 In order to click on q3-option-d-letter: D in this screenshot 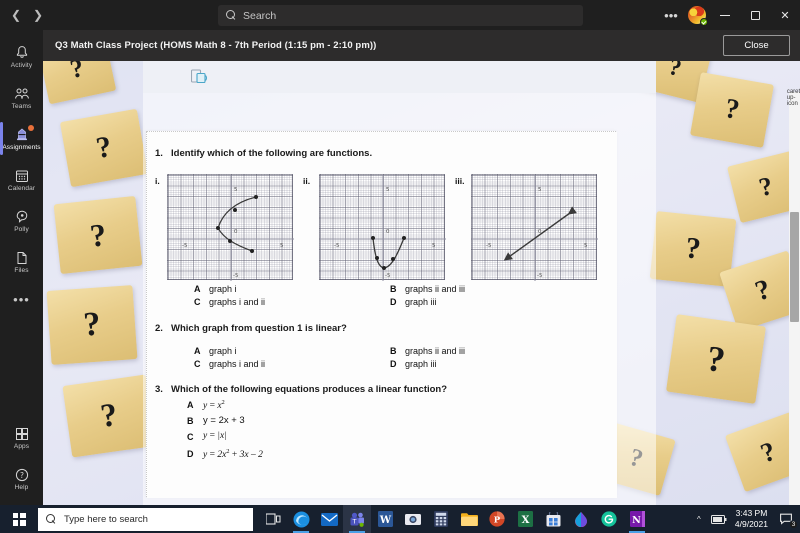, I will do `click(190, 454)`.